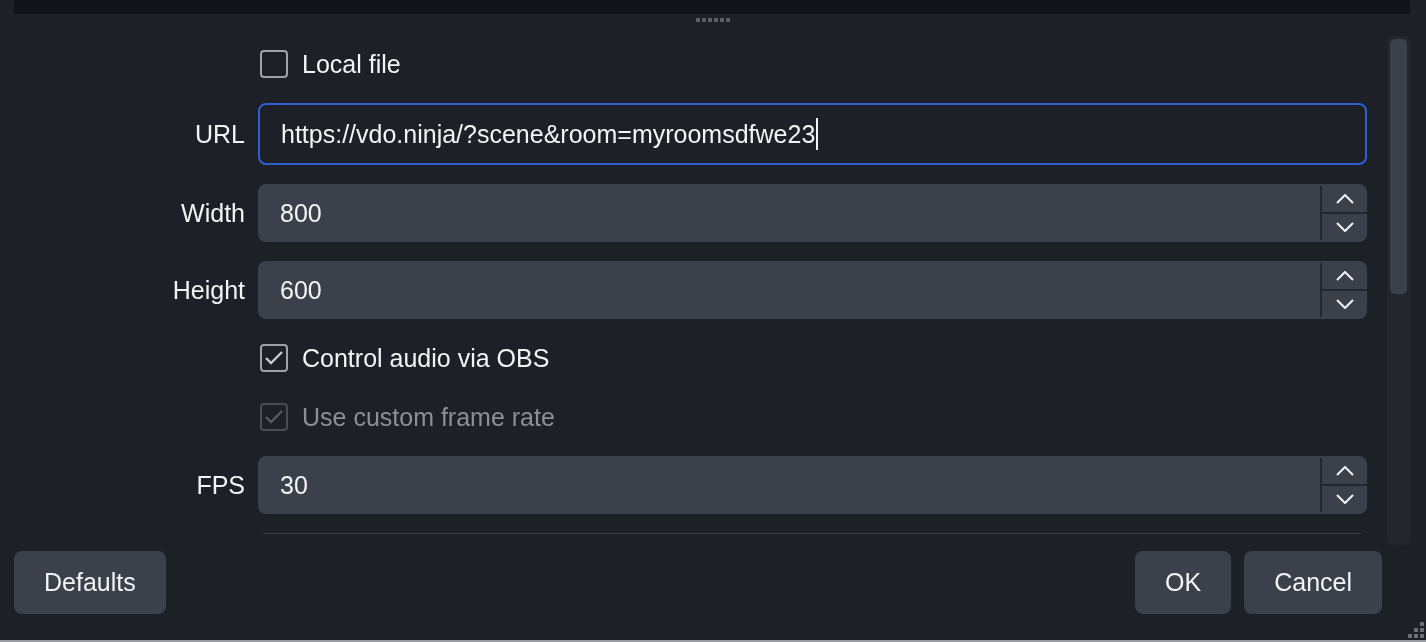 The width and height of the screenshot is (1426, 642). I want to click on spin-box: 800, so click(812, 213).